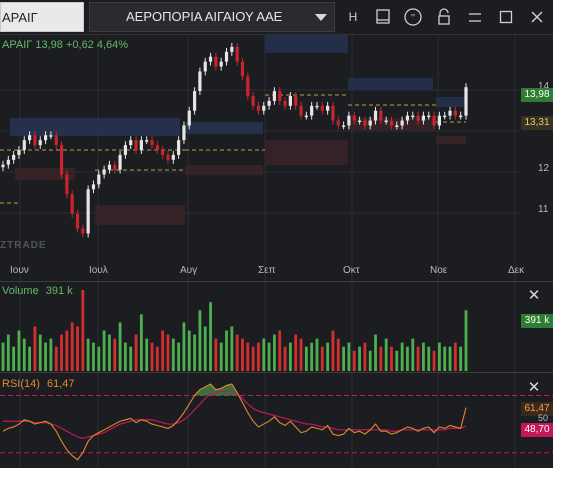 The image size is (576, 481). What do you see at coordinates (20, 291) in the screenshot?
I see `volume-label: Volume` at bounding box center [20, 291].